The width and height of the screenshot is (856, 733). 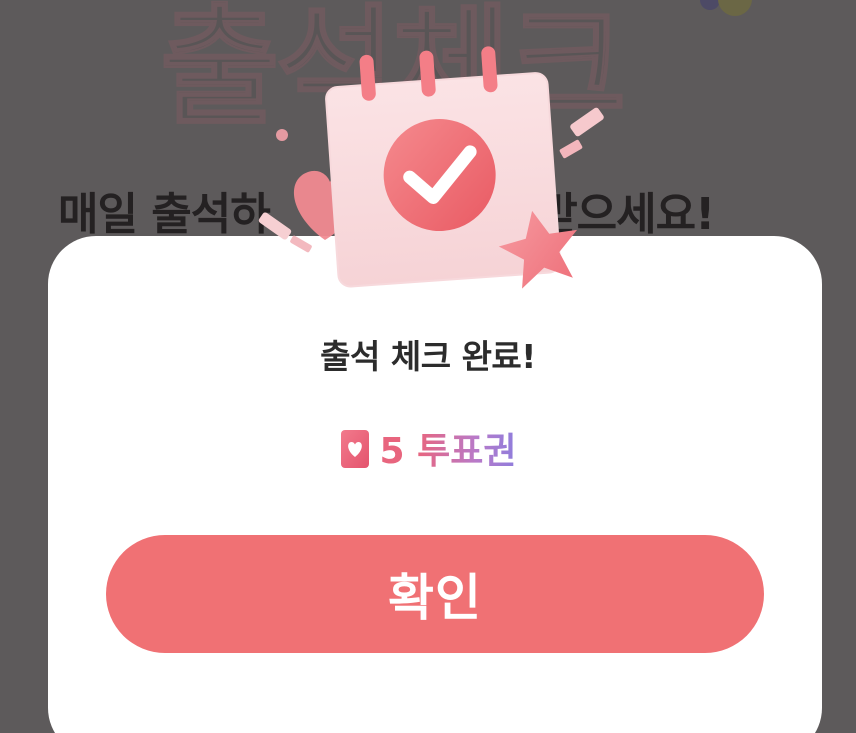 What do you see at coordinates (354, 449) in the screenshot?
I see `heart-ticket-icon` at bounding box center [354, 449].